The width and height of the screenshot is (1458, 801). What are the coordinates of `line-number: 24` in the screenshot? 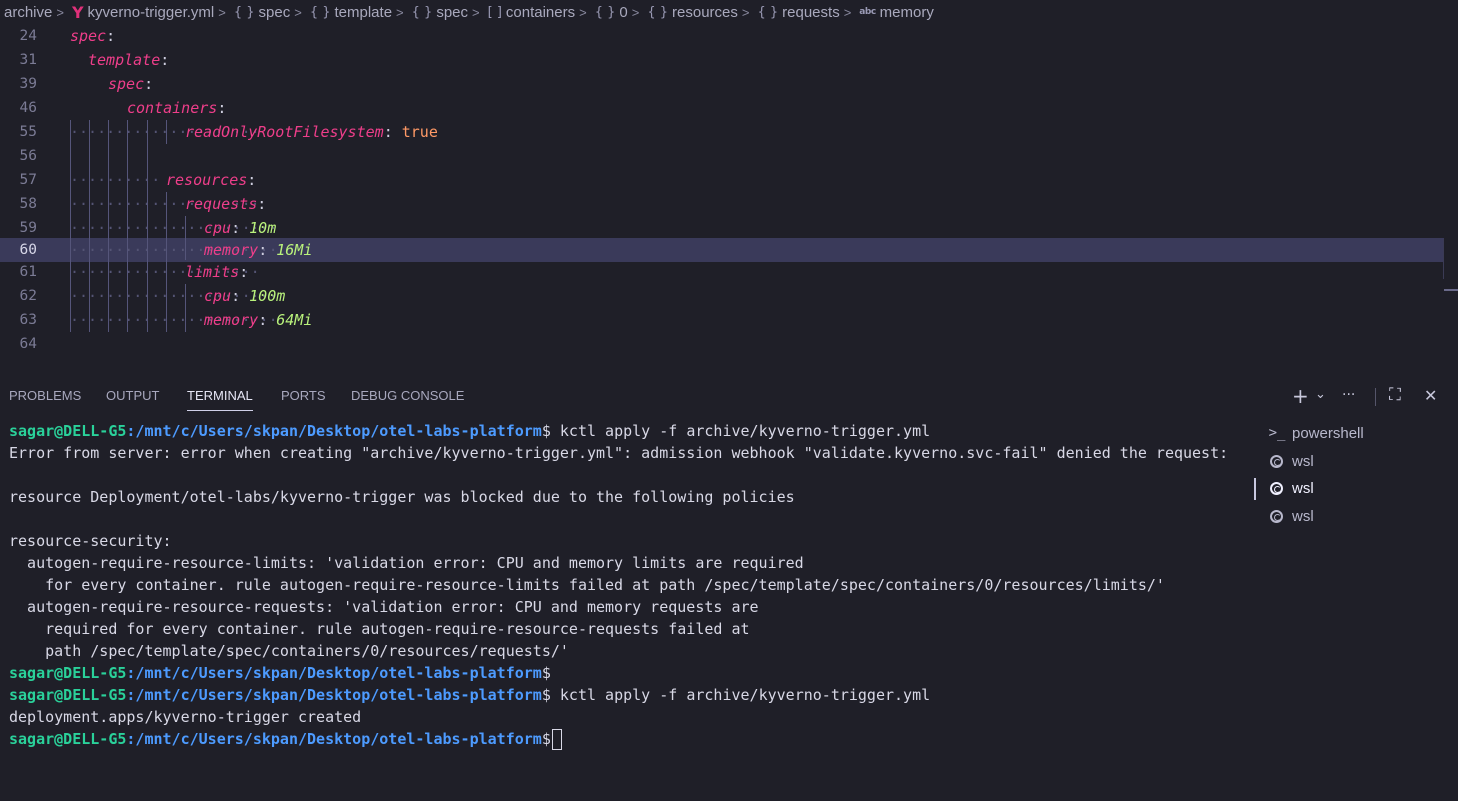 It's located at (28, 36).